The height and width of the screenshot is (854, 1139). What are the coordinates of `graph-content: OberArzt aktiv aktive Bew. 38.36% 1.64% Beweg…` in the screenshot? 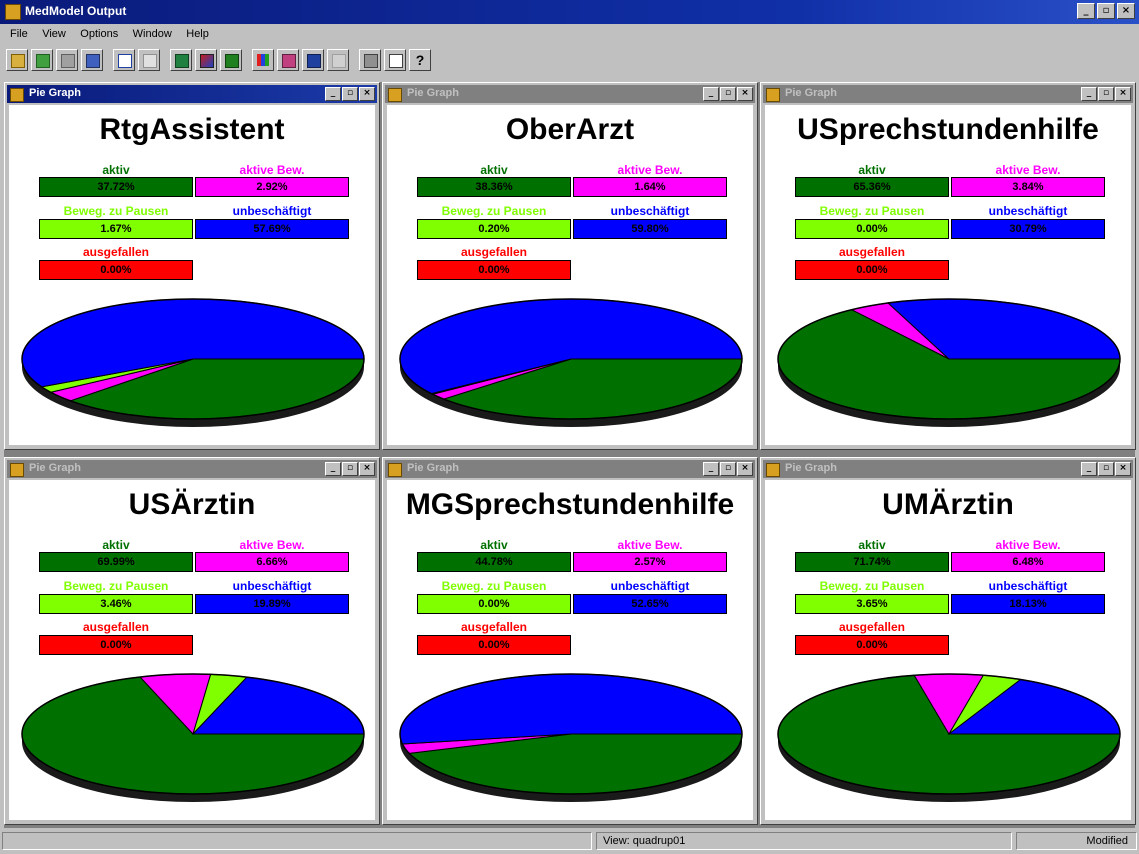 It's located at (570, 275).